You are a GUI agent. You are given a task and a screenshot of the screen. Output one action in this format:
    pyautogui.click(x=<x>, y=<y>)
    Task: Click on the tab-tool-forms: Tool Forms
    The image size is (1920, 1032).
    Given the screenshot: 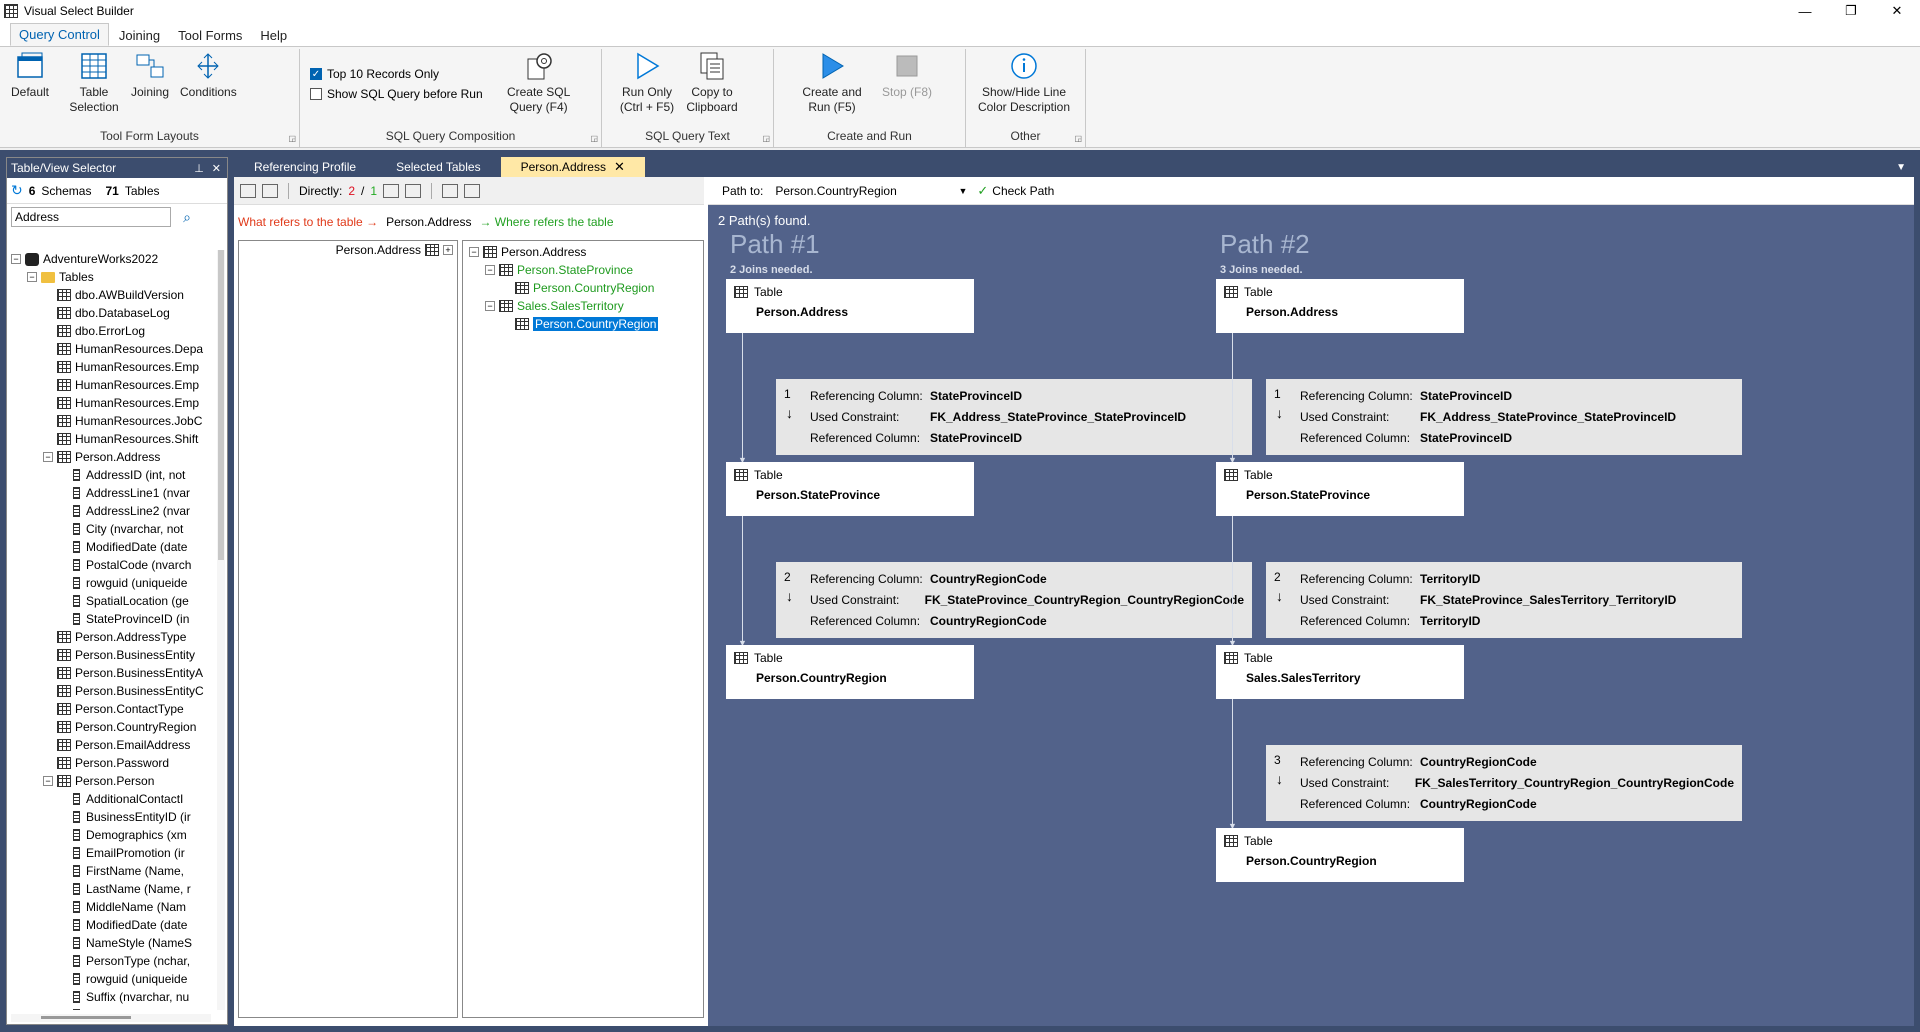 What is the action you would take?
    pyautogui.click(x=210, y=35)
    